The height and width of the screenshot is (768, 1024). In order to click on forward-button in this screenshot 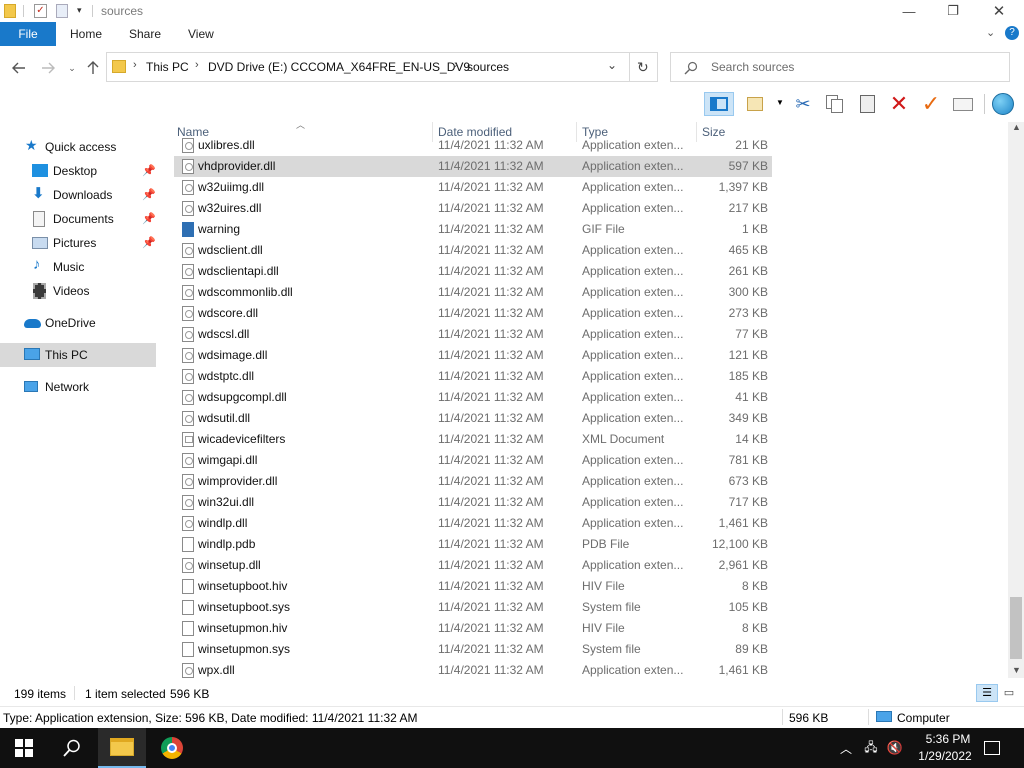, I will do `click(48, 68)`.